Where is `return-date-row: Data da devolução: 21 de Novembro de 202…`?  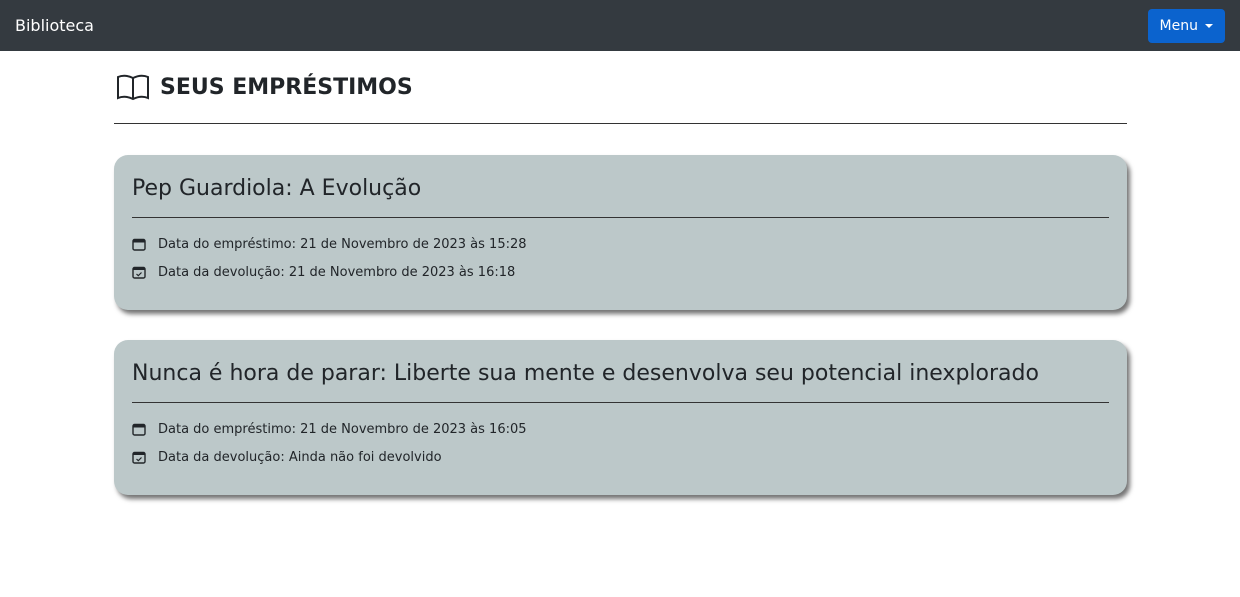 return-date-row: Data da devolução: 21 de Novembro de 202… is located at coordinates (620, 272).